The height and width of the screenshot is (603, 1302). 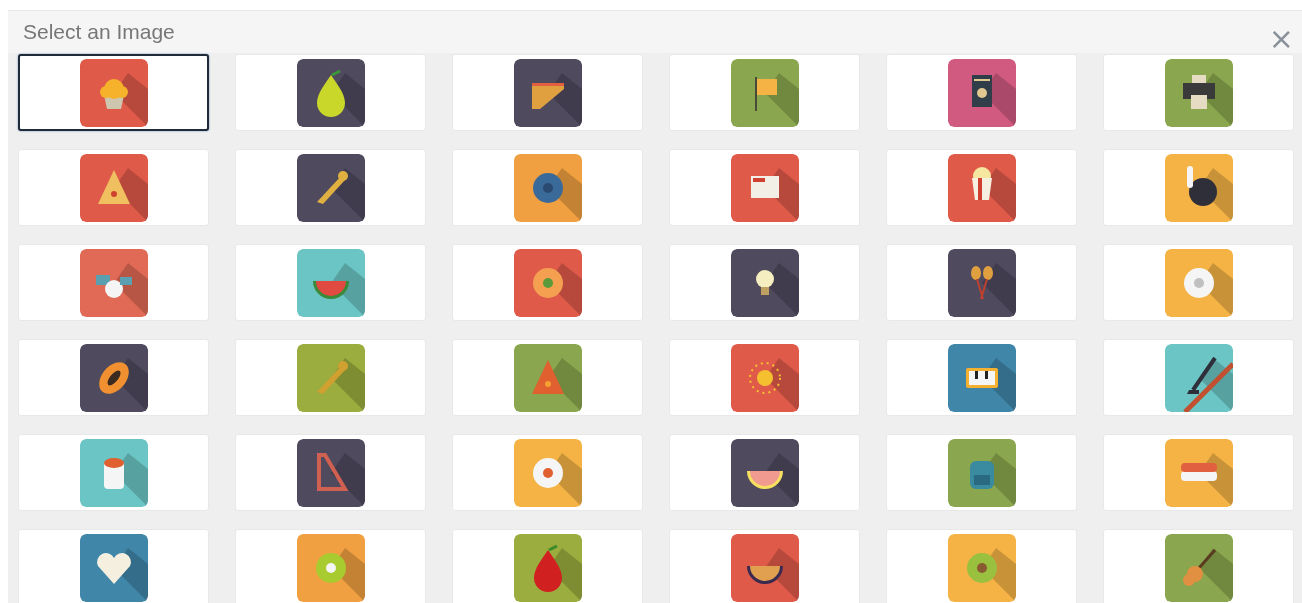 I want to click on sun-icon, so click(x=764, y=377).